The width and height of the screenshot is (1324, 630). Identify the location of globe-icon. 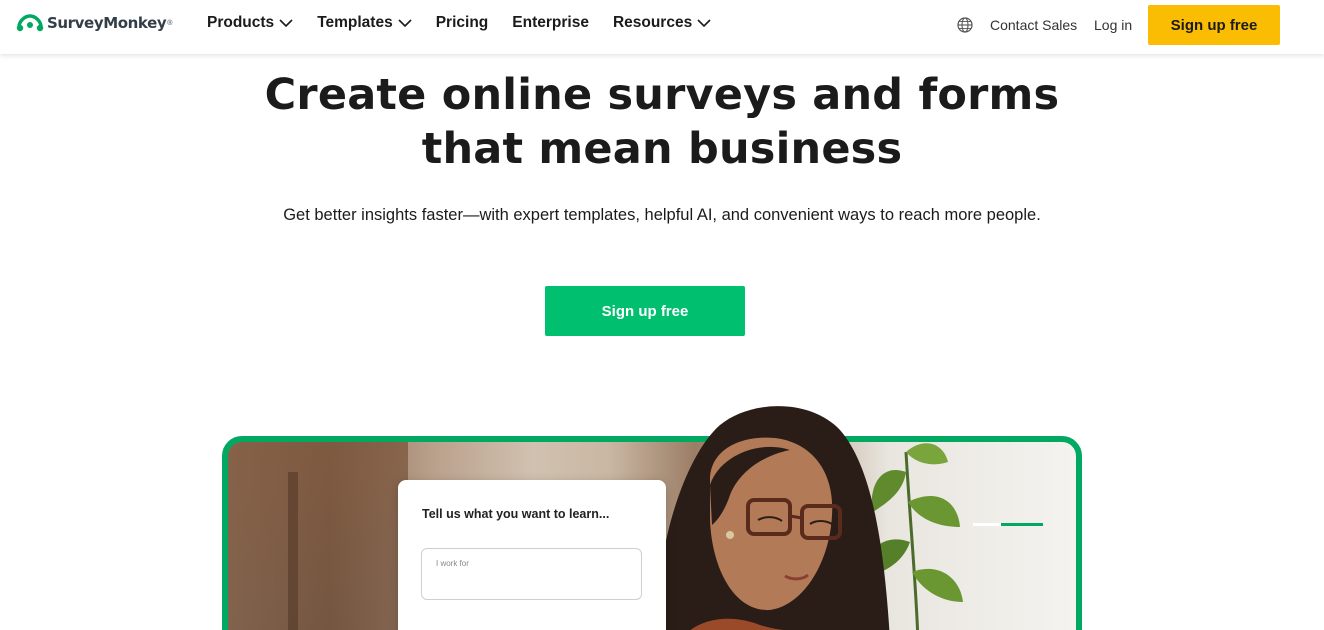
(965, 25).